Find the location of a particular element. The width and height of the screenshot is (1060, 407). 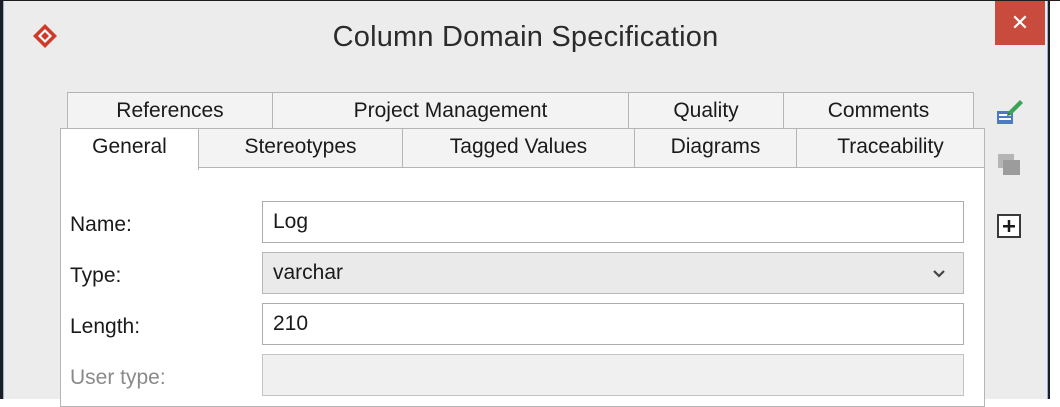

edit-pin-icon is located at coordinates (1009, 112).